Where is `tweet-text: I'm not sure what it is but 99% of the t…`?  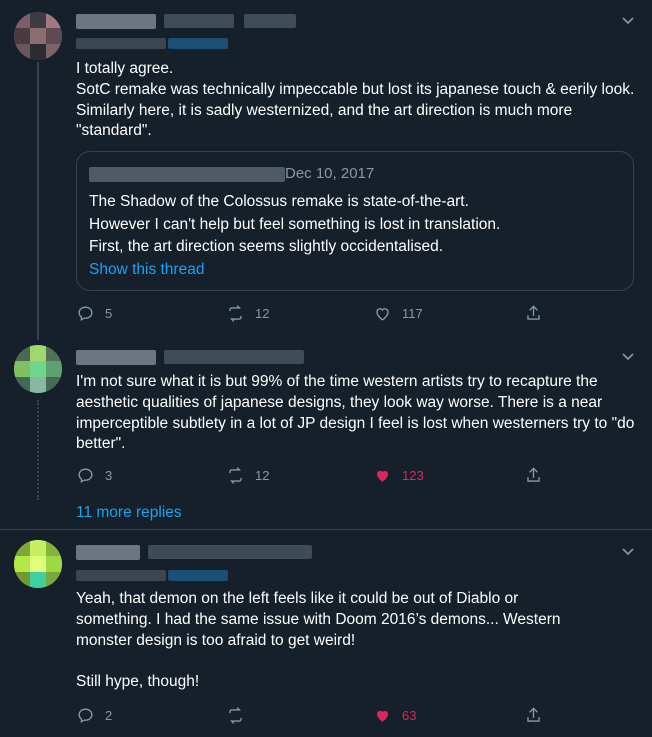
tweet-text: I'm not sure what it is but 99% of the t… is located at coordinates (355, 413).